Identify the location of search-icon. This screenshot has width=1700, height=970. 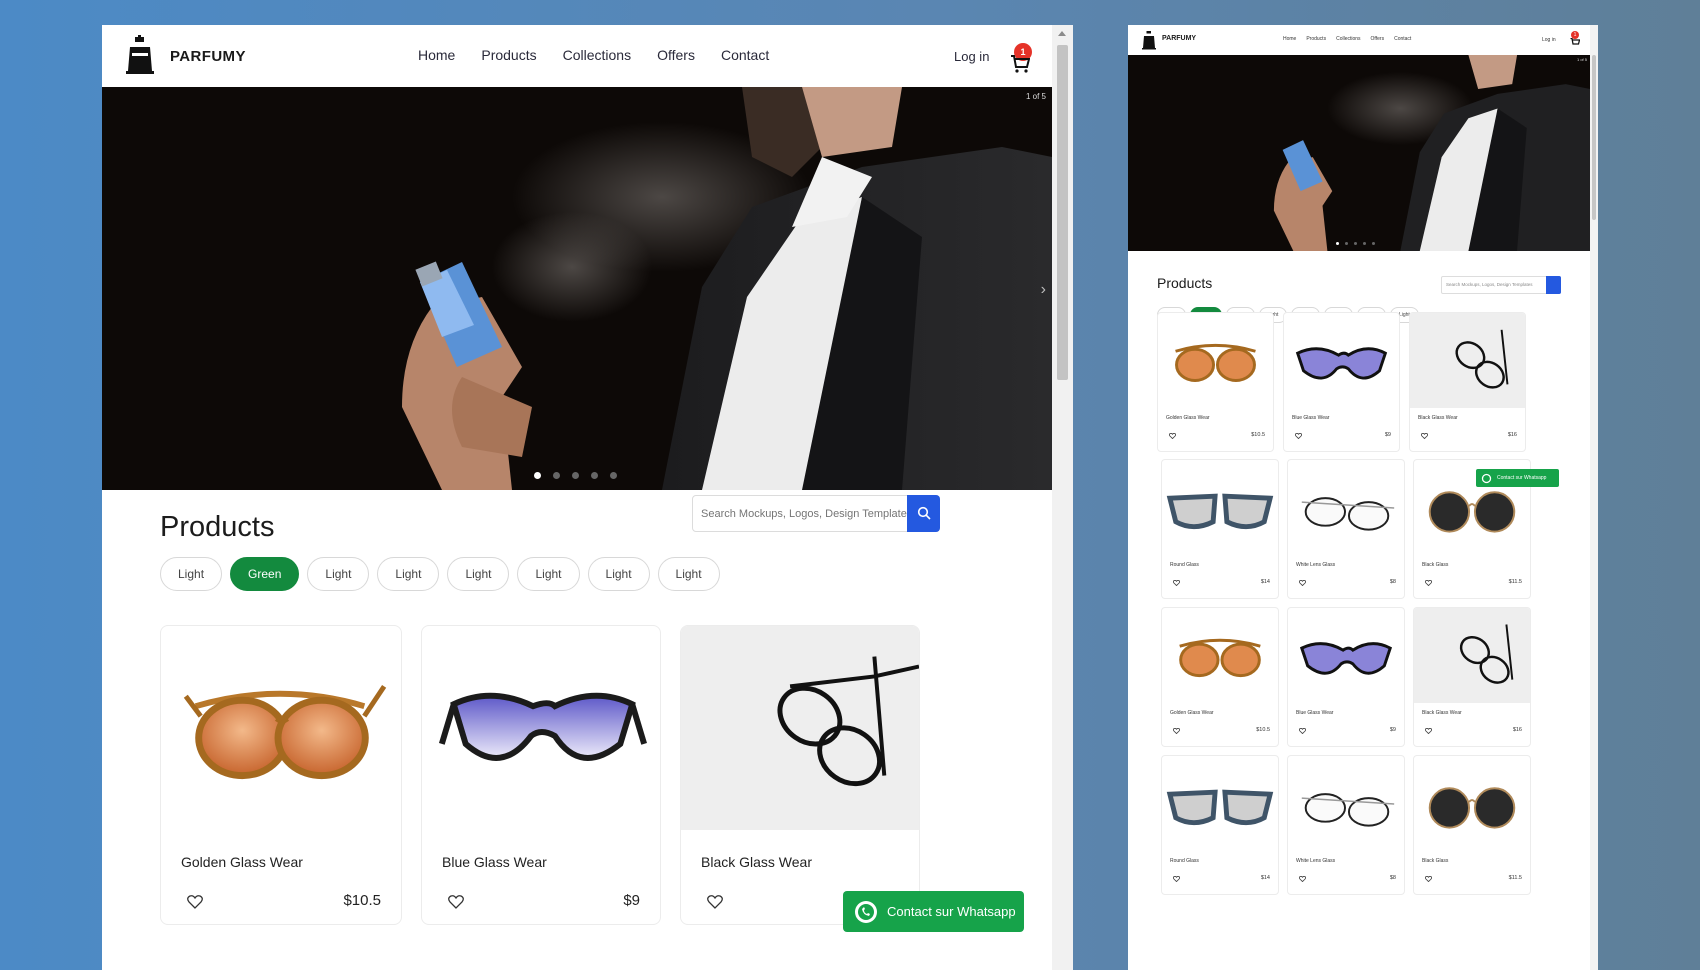
(924, 513).